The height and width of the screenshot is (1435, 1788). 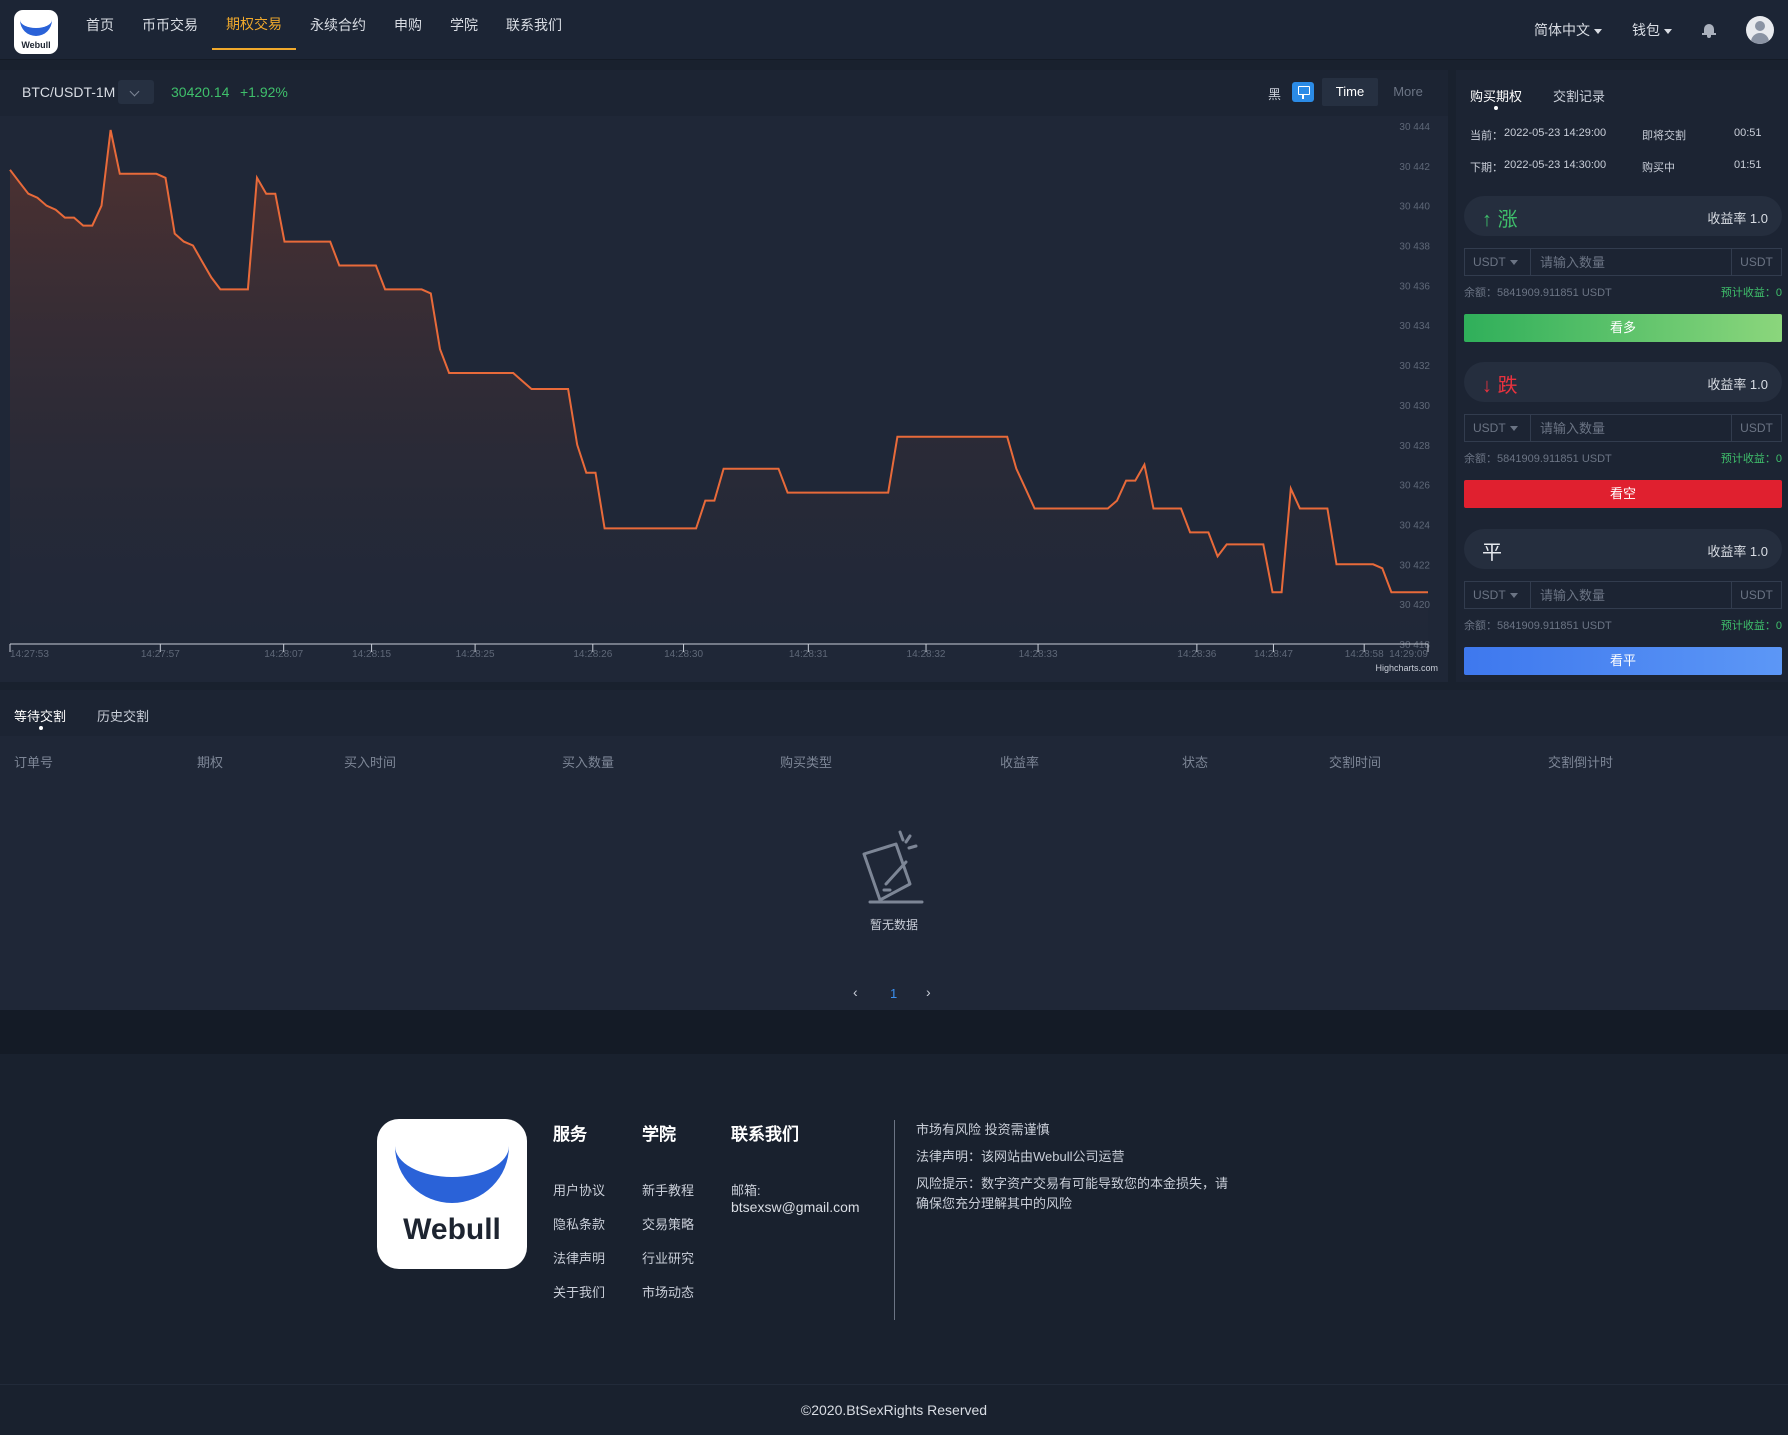 I want to click on order-tabs: 等待交割 历史交割, so click(x=894, y=713).